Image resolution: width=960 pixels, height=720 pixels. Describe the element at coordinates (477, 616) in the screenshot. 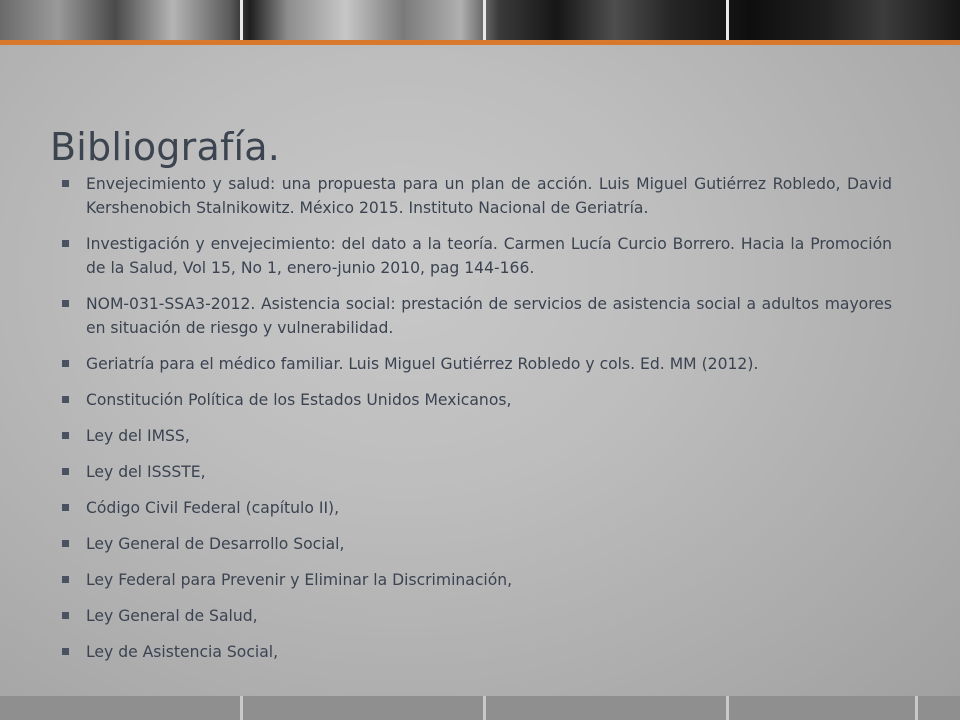

I see `bibliography-item: Ley General de Salud,` at that location.